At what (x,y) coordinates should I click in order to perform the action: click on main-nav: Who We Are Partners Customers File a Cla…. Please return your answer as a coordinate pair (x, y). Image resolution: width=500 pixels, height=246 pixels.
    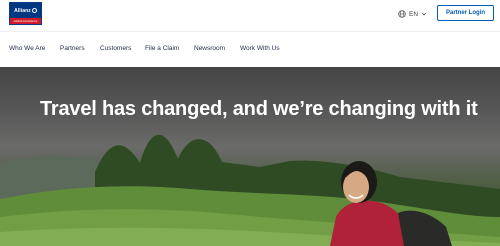
    Looking at the image, I should click on (250, 49).